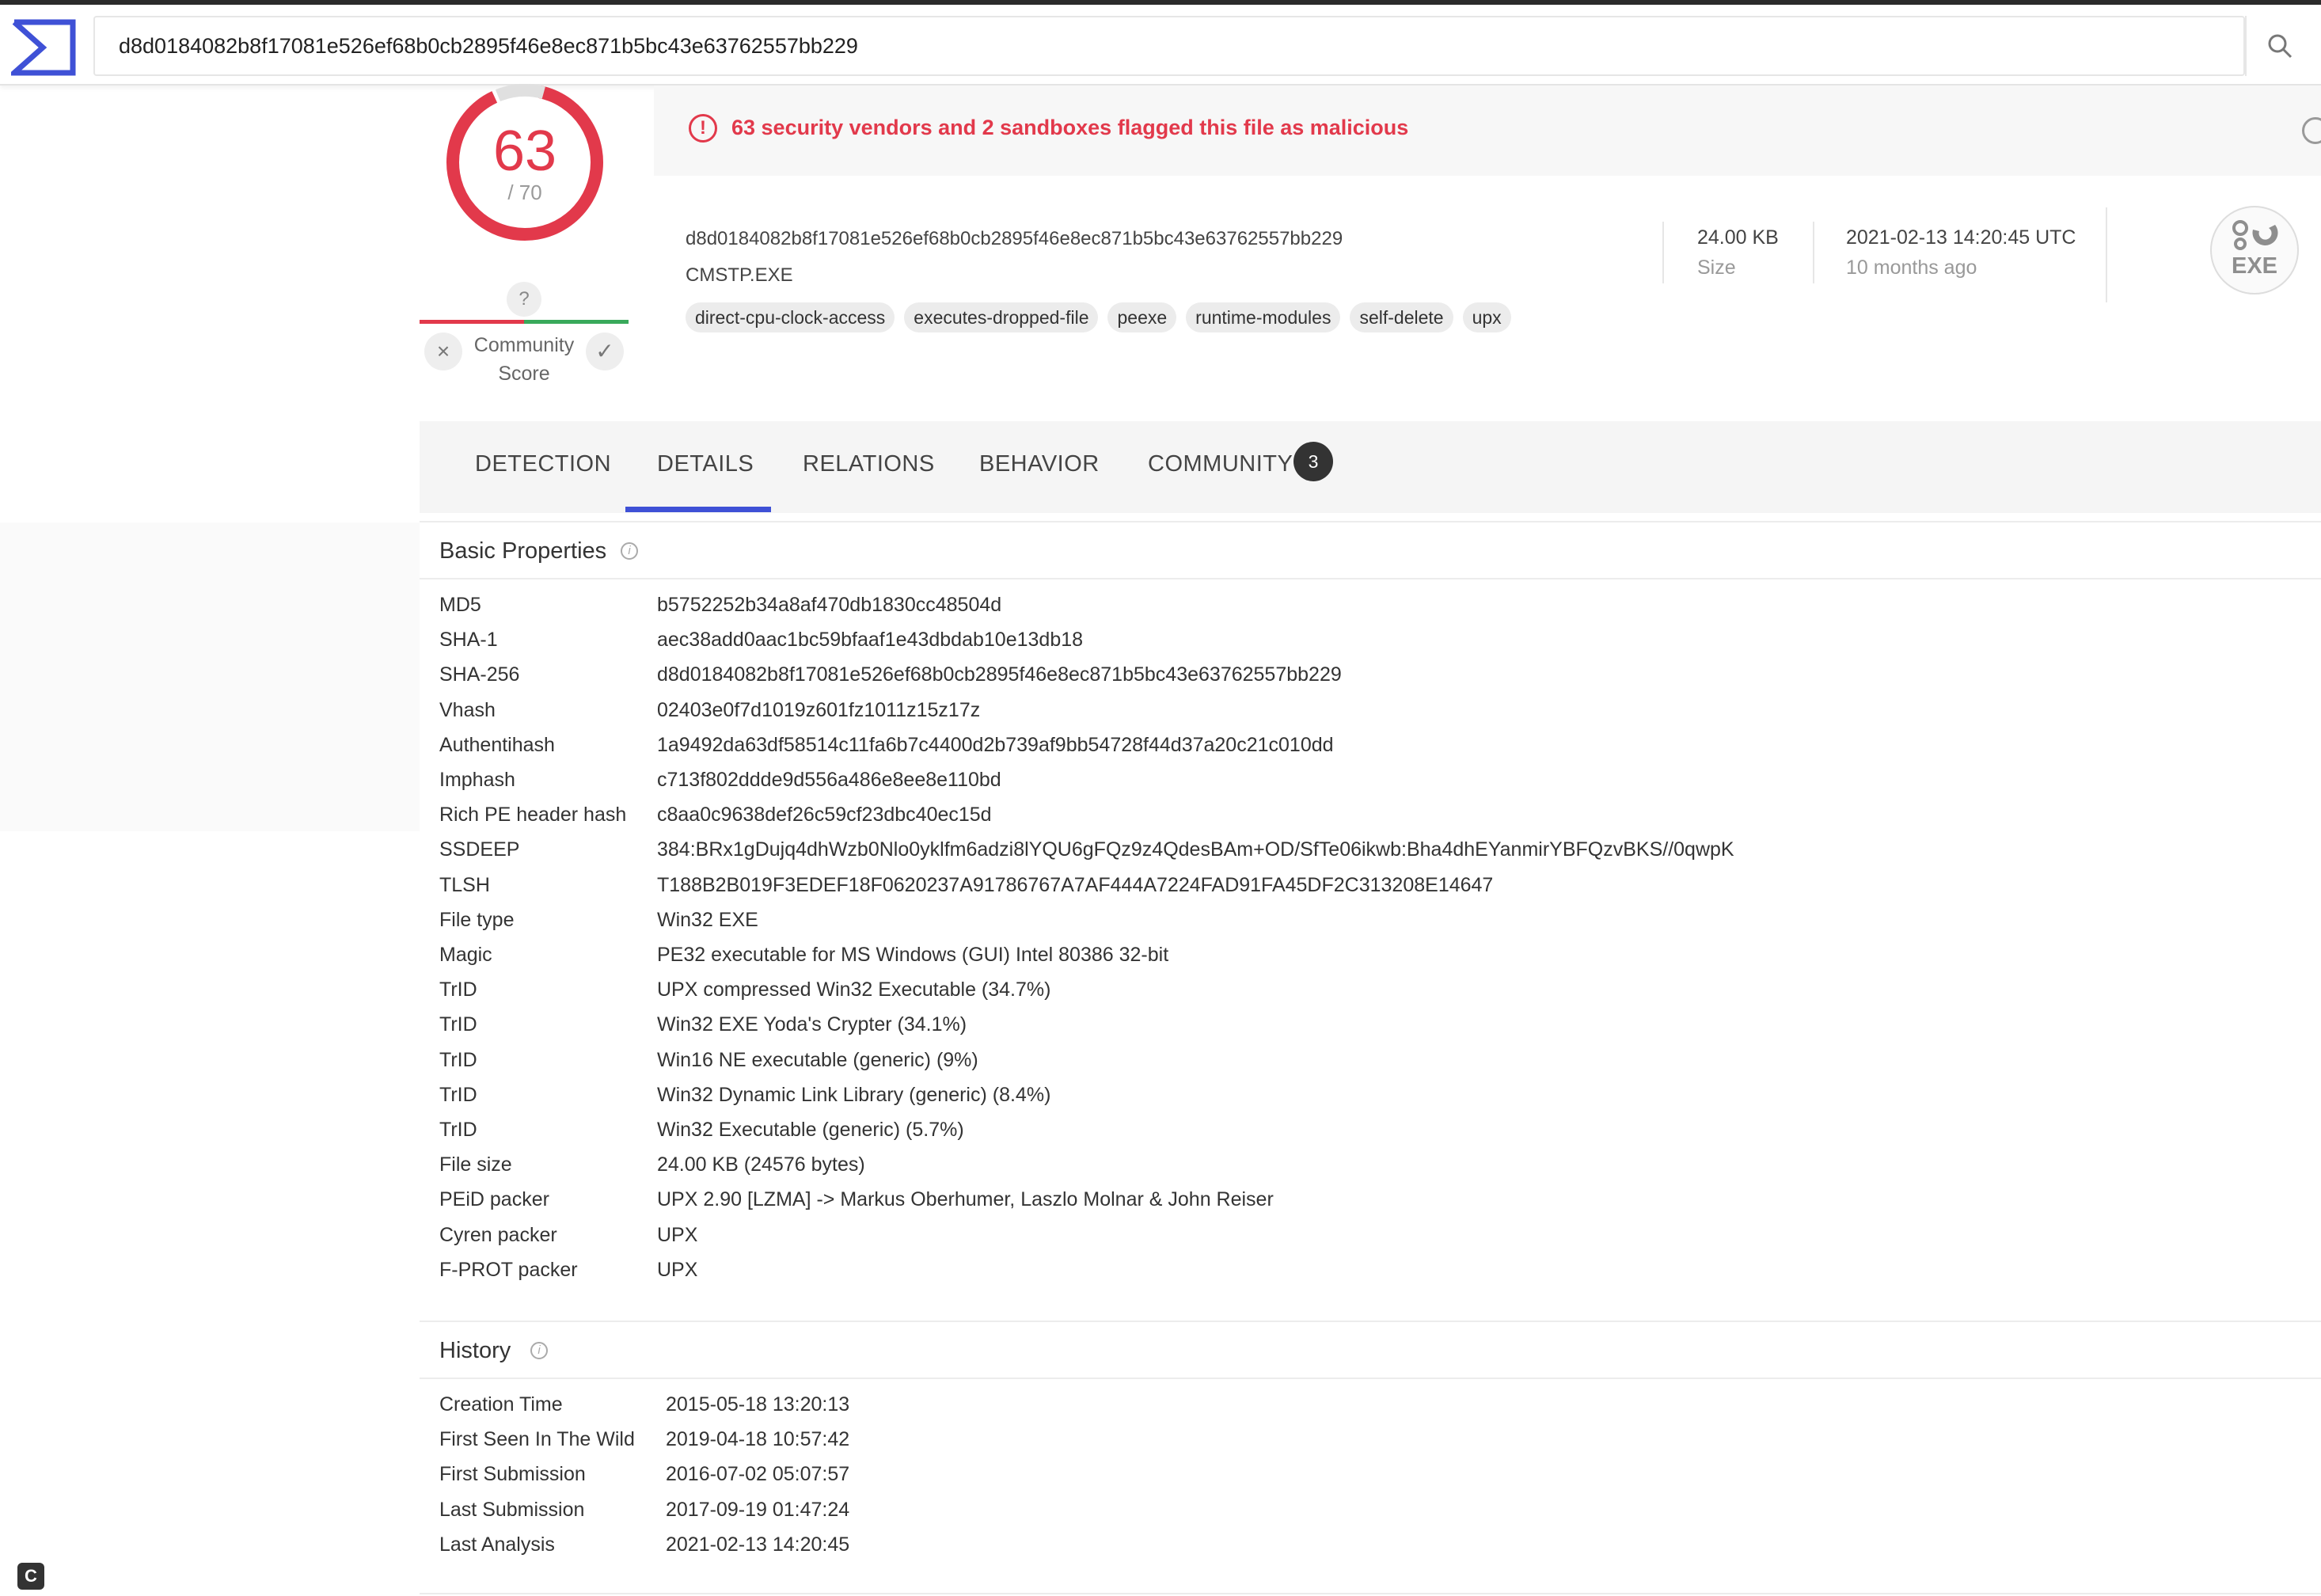 The width and height of the screenshot is (2321, 1596). What do you see at coordinates (494, 1199) in the screenshot?
I see `property-label: PEiD packer` at bounding box center [494, 1199].